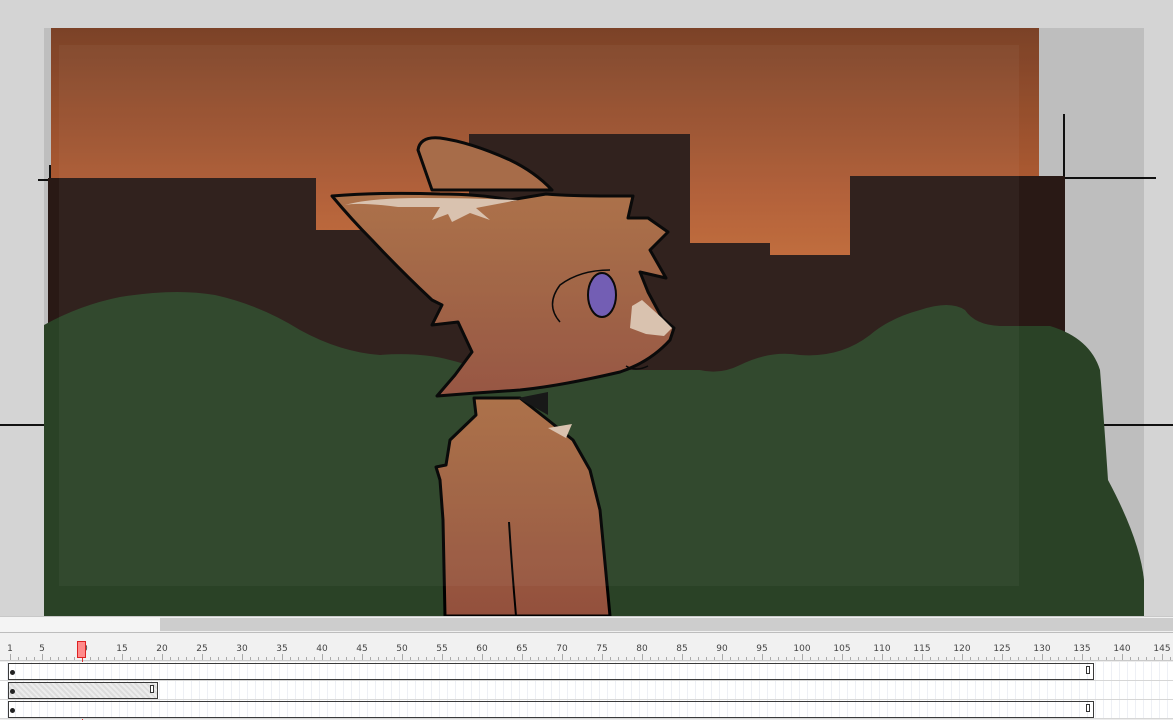  Describe the element at coordinates (602, 649) in the screenshot. I see `ruler-label: 75` at that location.